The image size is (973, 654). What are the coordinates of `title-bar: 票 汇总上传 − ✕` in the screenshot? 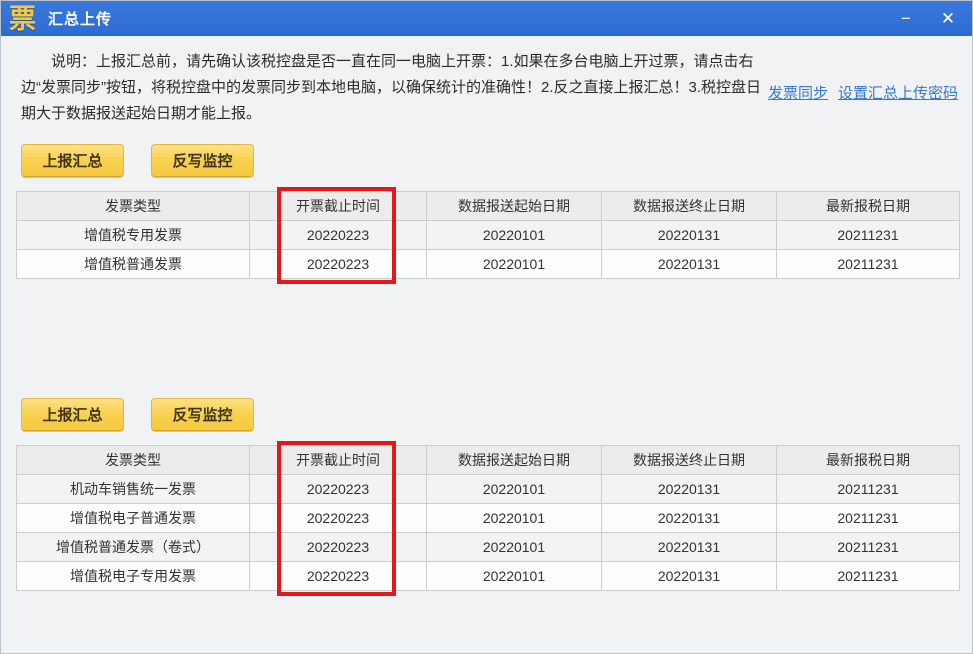 It's located at (486, 18).